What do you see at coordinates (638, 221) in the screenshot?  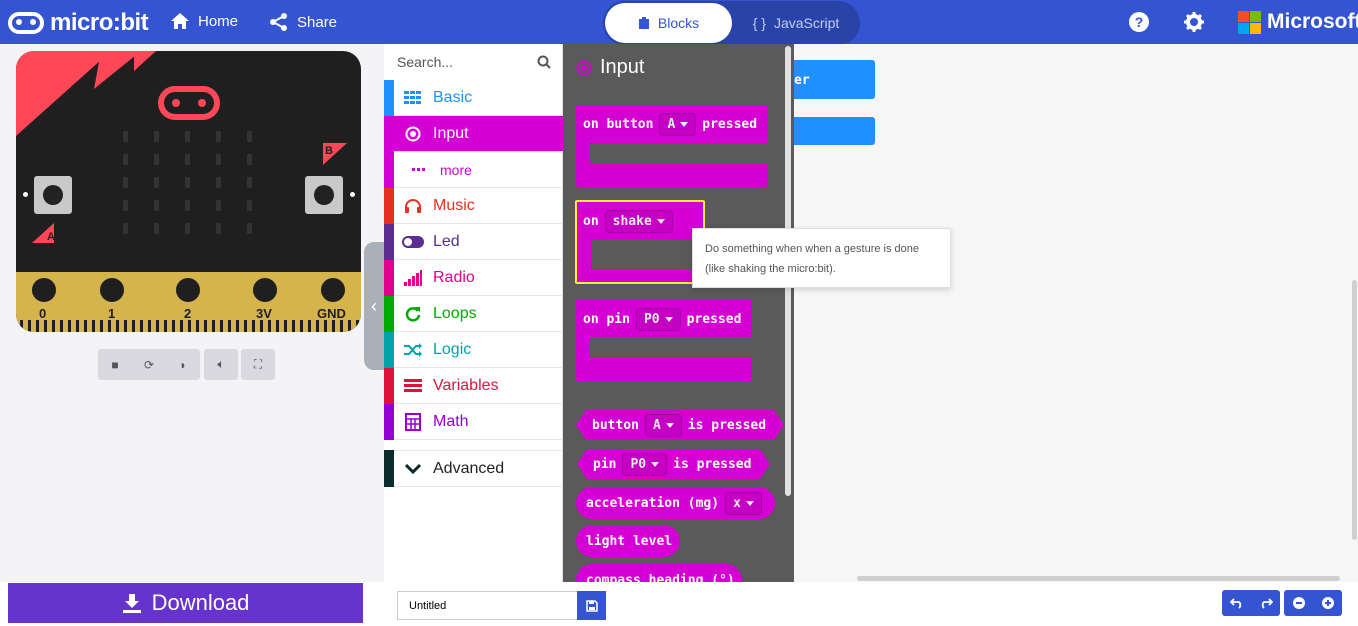 I see `gesture-dropdown: shake` at bounding box center [638, 221].